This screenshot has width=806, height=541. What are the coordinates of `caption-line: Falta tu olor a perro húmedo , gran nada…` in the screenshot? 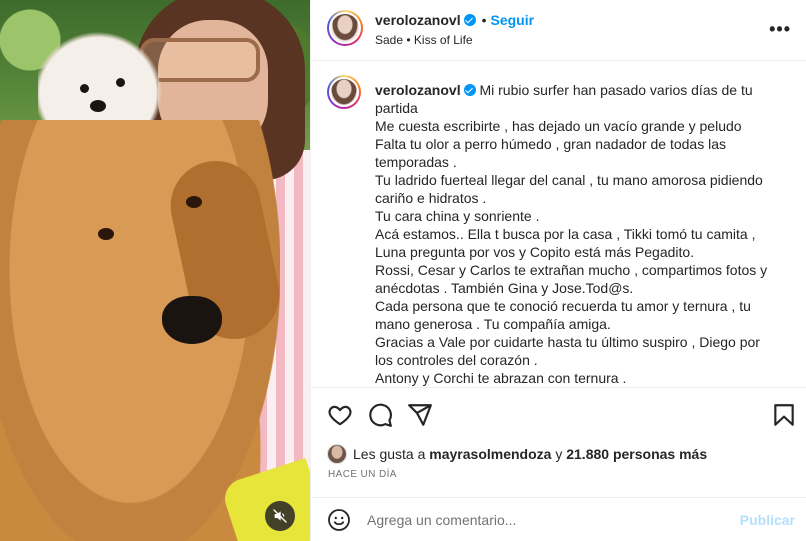 It's located at (550, 144).